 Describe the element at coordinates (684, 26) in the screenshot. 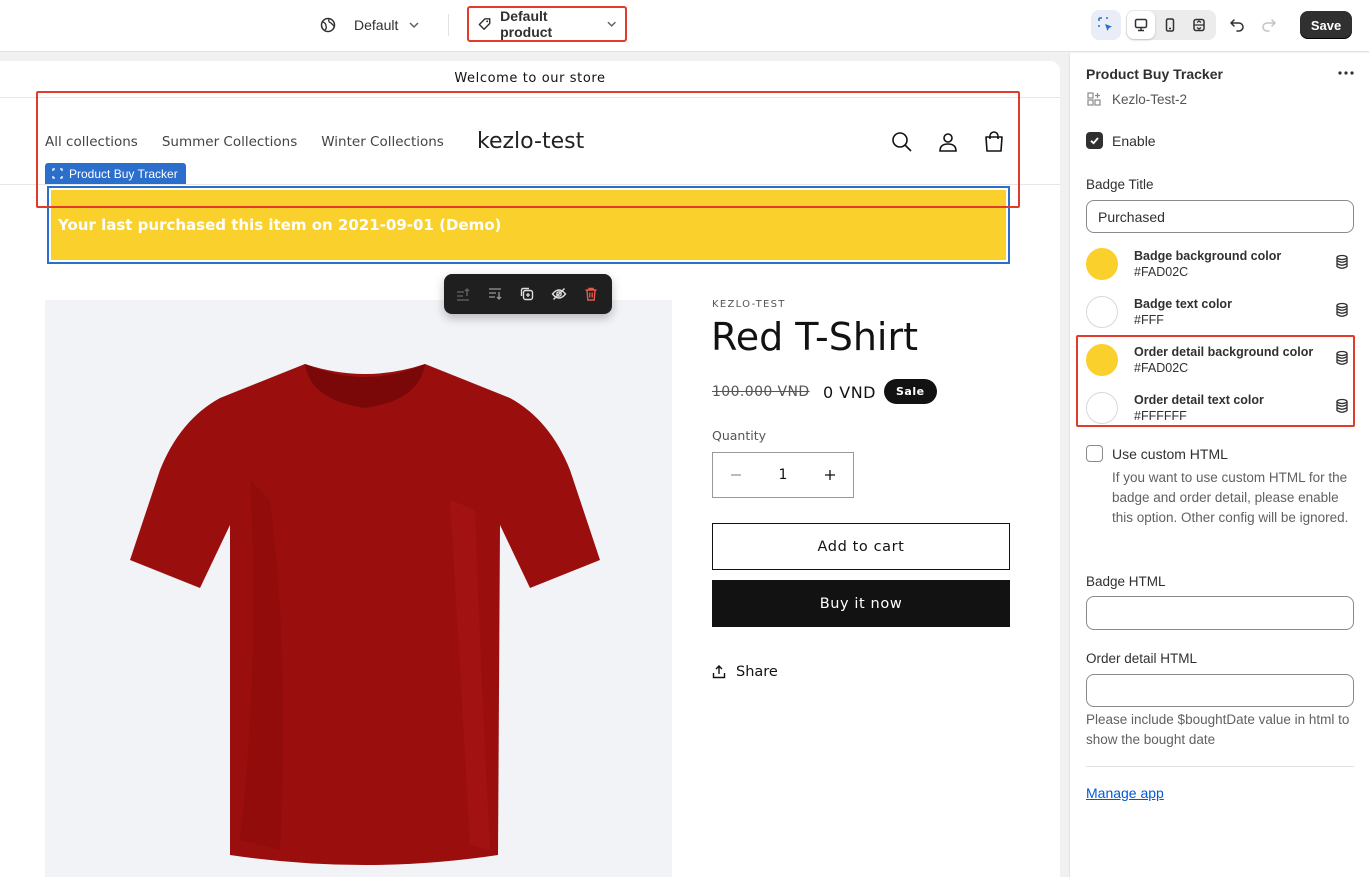

I see `editor-topbar: Default Default product Save` at that location.